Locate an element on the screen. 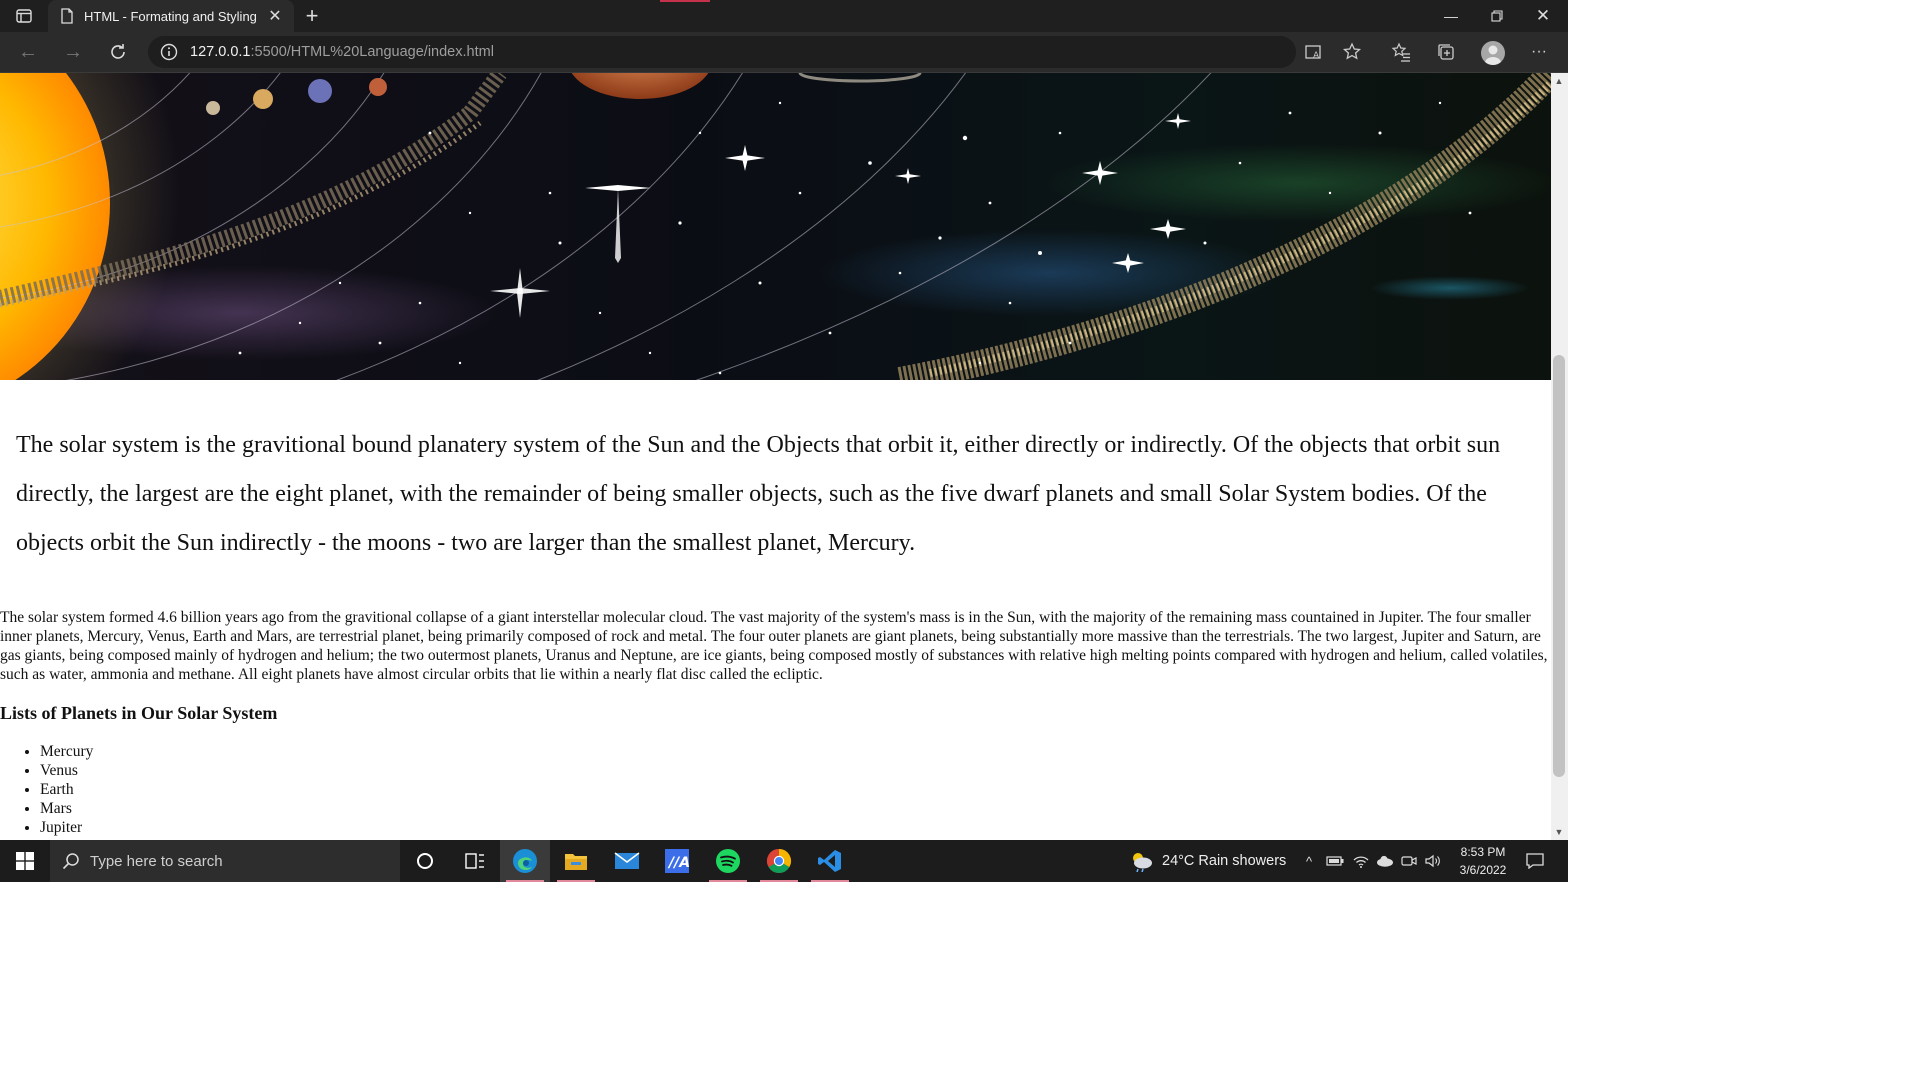 The height and width of the screenshot is (1080, 1920). wifi-icon is located at coordinates (1361, 861).